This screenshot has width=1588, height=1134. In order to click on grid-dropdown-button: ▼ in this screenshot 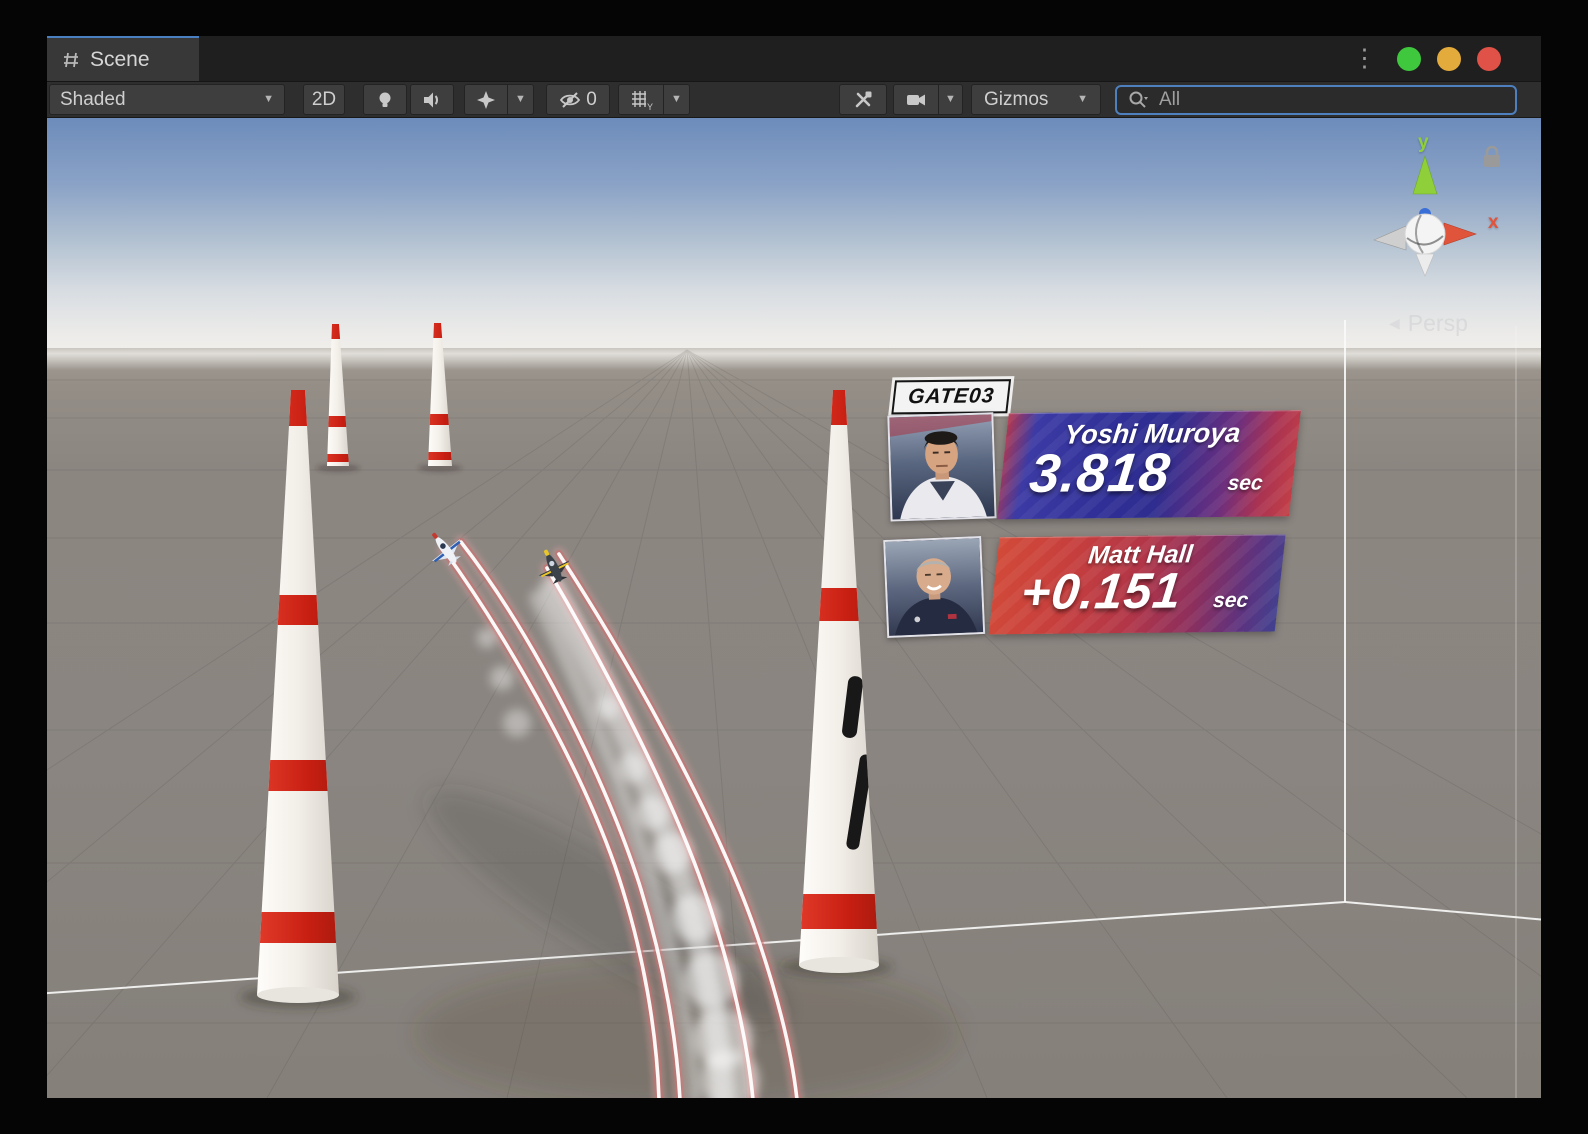, I will do `click(677, 99)`.